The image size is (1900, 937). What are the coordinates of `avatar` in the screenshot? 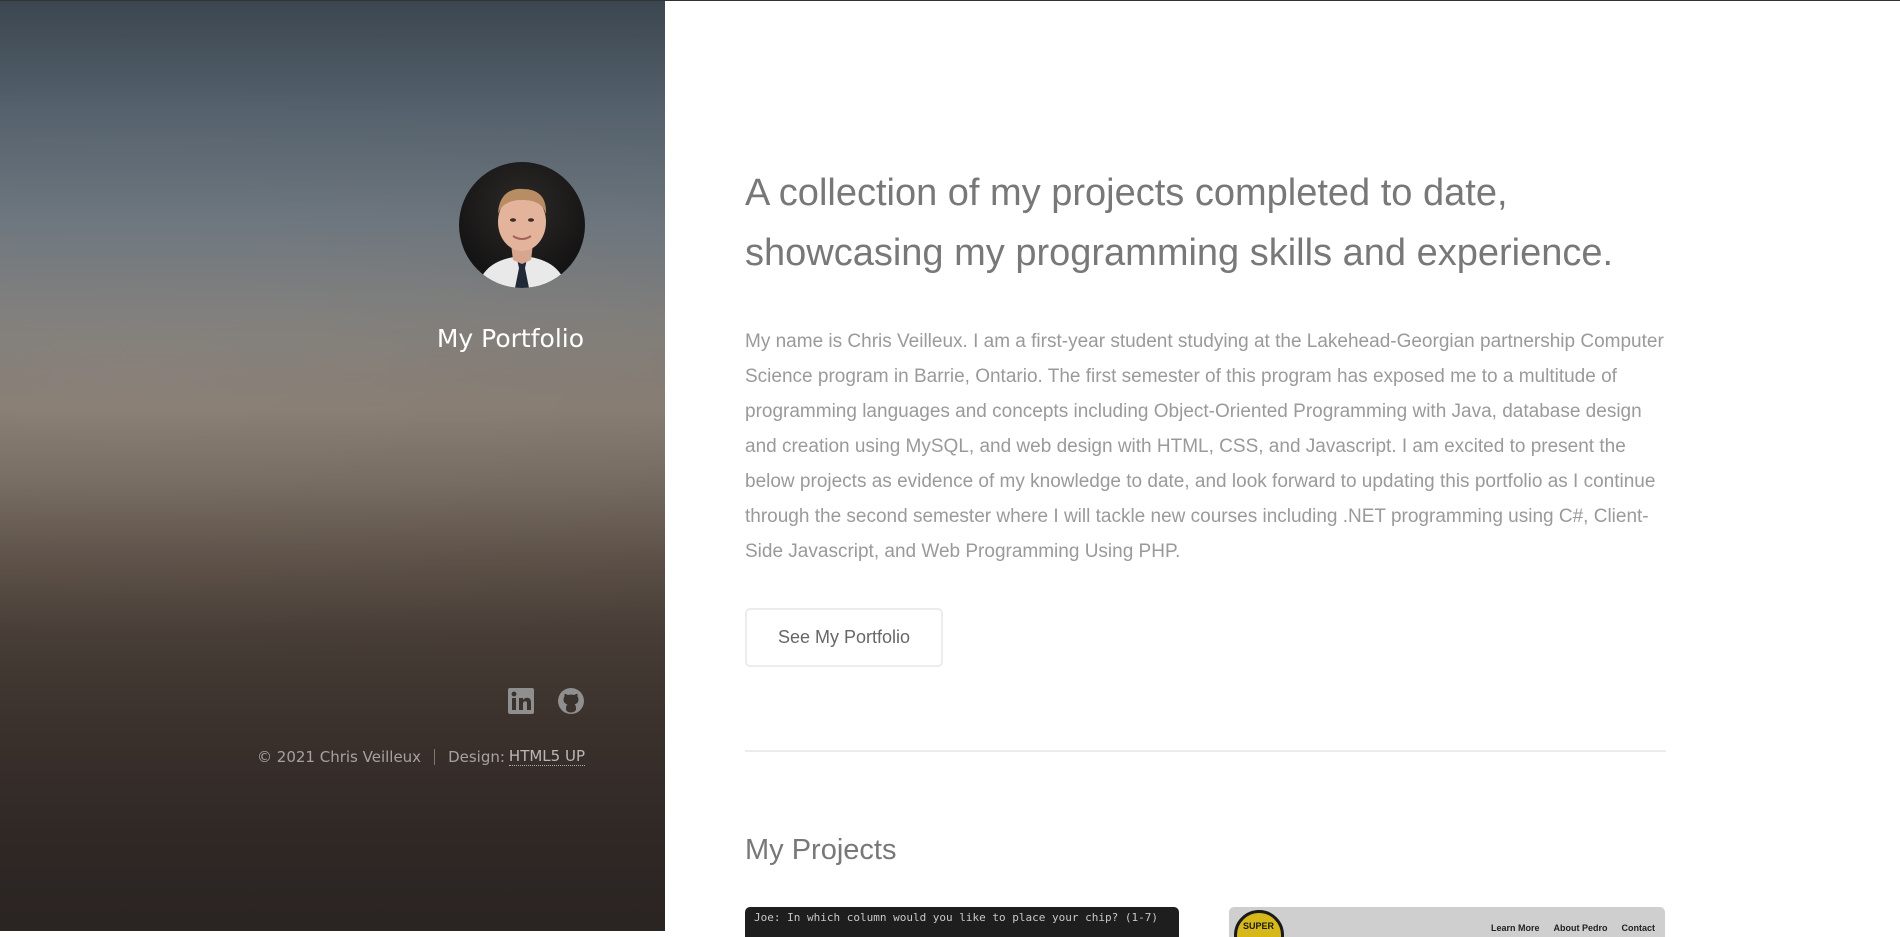 It's located at (522, 225).